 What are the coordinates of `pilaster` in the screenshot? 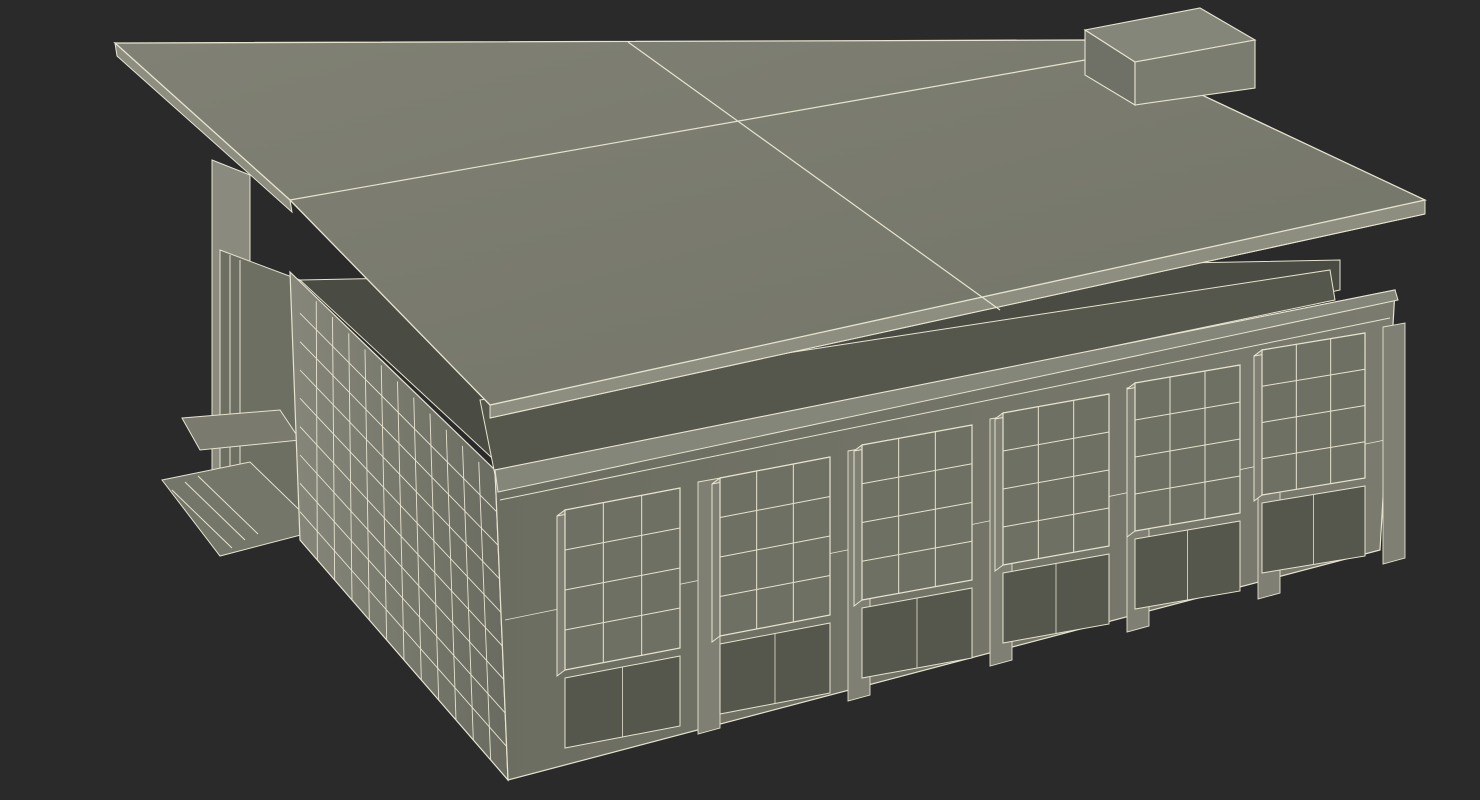 It's located at (1394, 443).